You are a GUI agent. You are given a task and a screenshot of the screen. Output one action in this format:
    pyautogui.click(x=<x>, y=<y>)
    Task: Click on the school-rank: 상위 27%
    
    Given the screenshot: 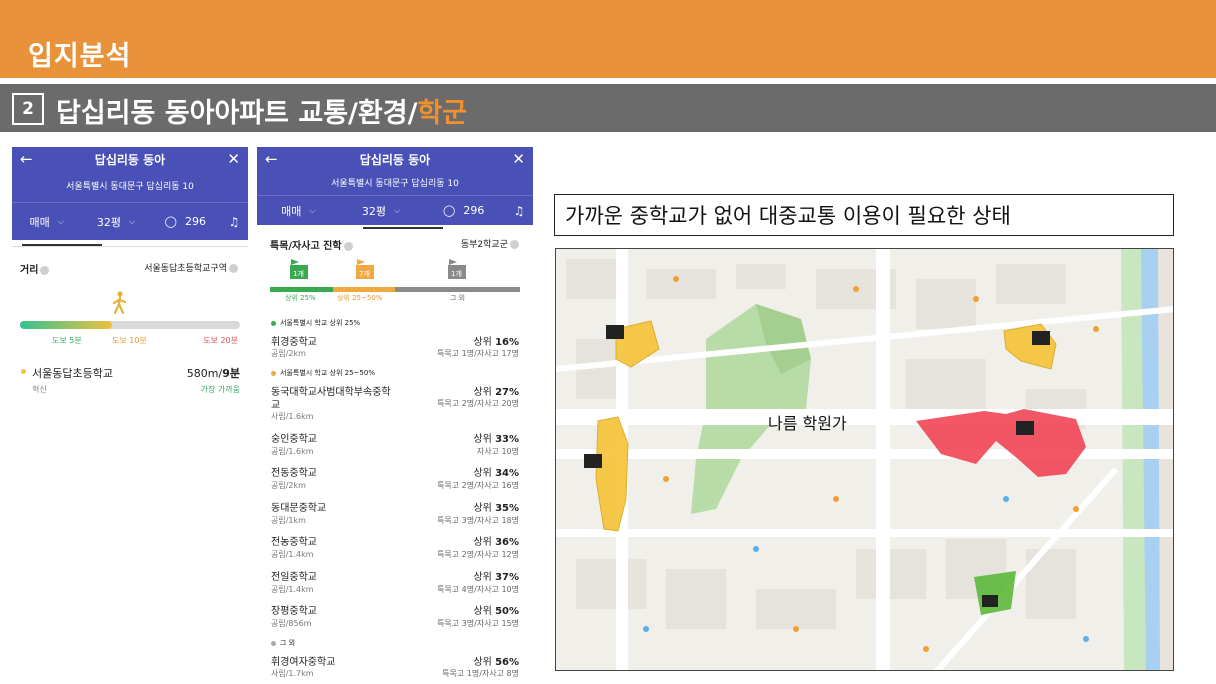 What is the action you would take?
    pyautogui.click(x=496, y=390)
    